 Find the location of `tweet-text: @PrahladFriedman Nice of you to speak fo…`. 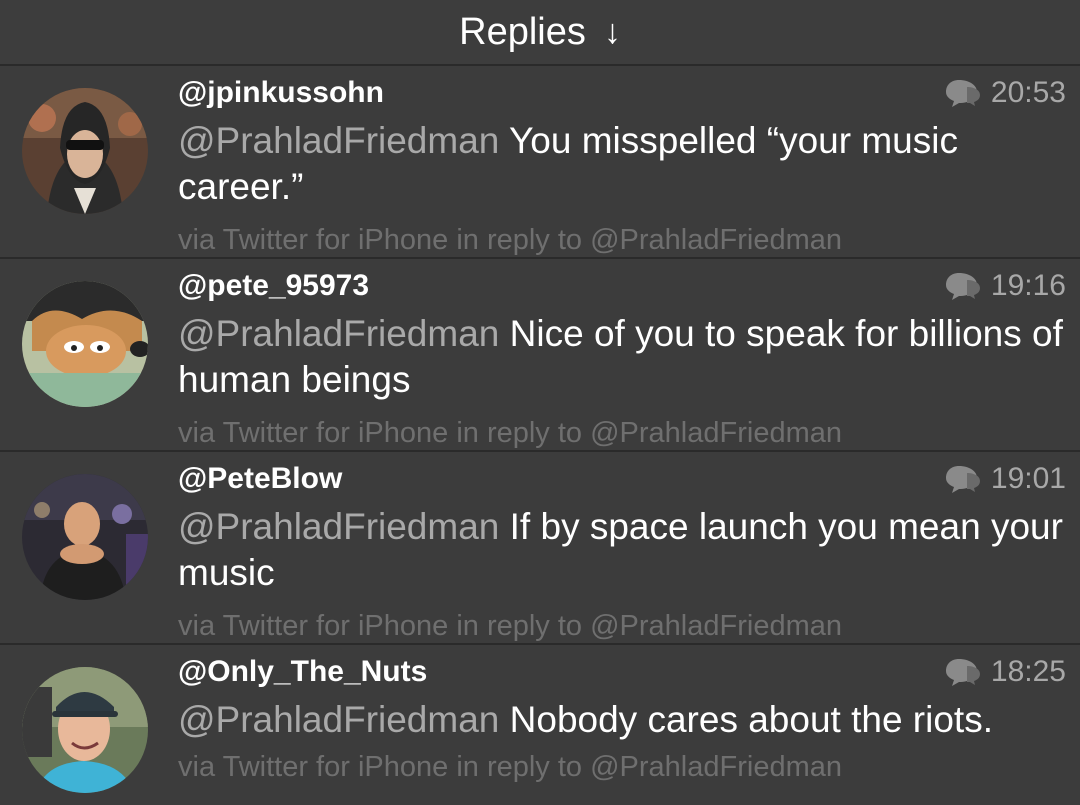

tweet-text: @PrahladFriedman Nice of you to speak fo… is located at coordinates (622, 357).